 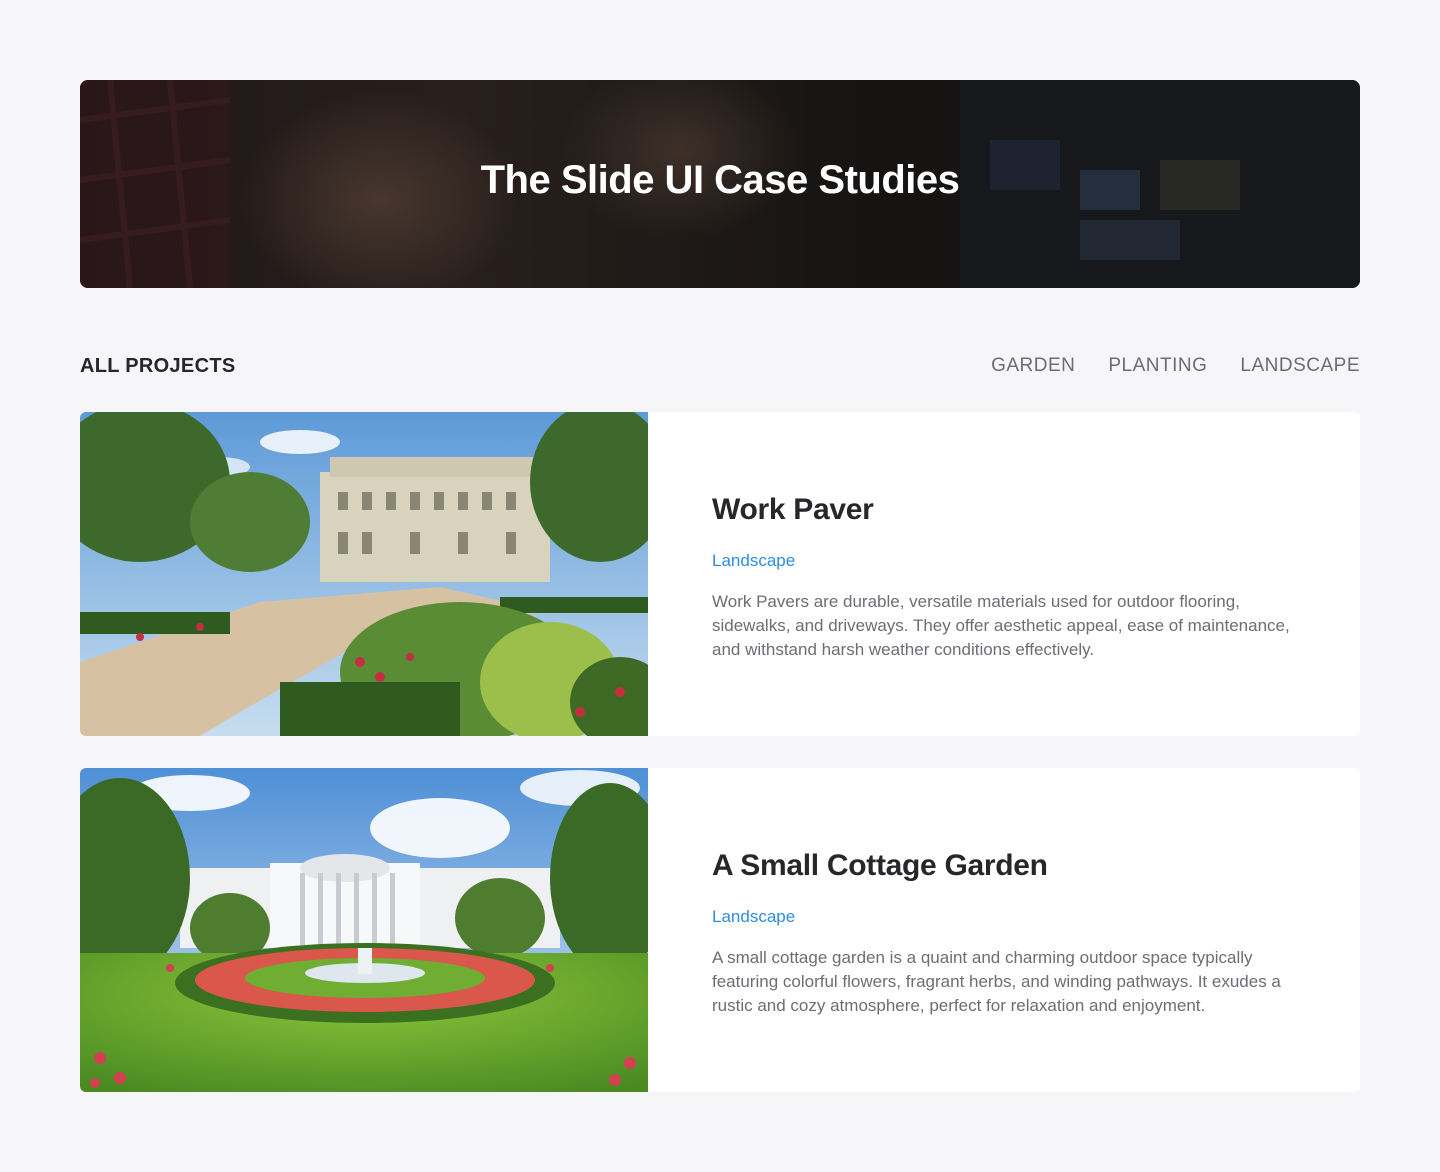 I want to click on white-house-garden-image, so click(x=364, y=930).